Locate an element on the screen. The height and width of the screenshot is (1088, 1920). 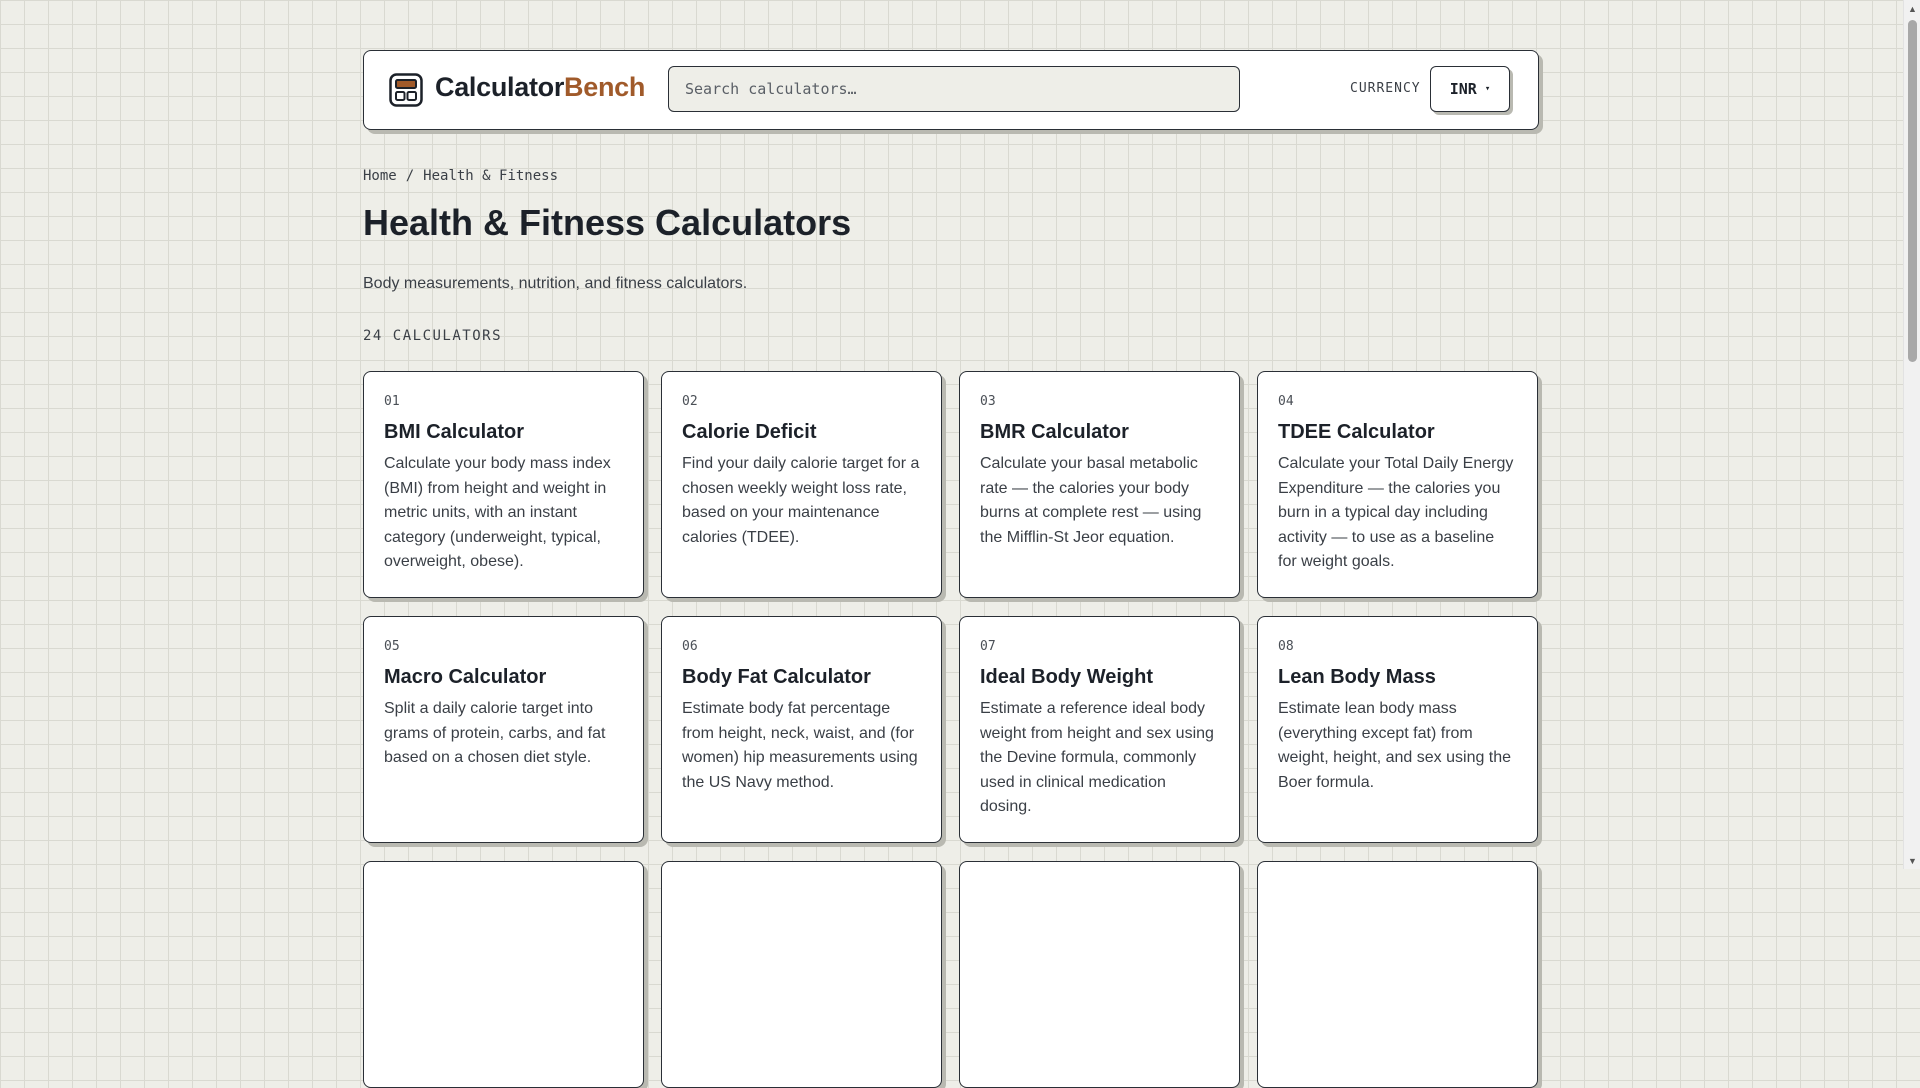
card-title: Lean Body Mass is located at coordinates (1357, 677).